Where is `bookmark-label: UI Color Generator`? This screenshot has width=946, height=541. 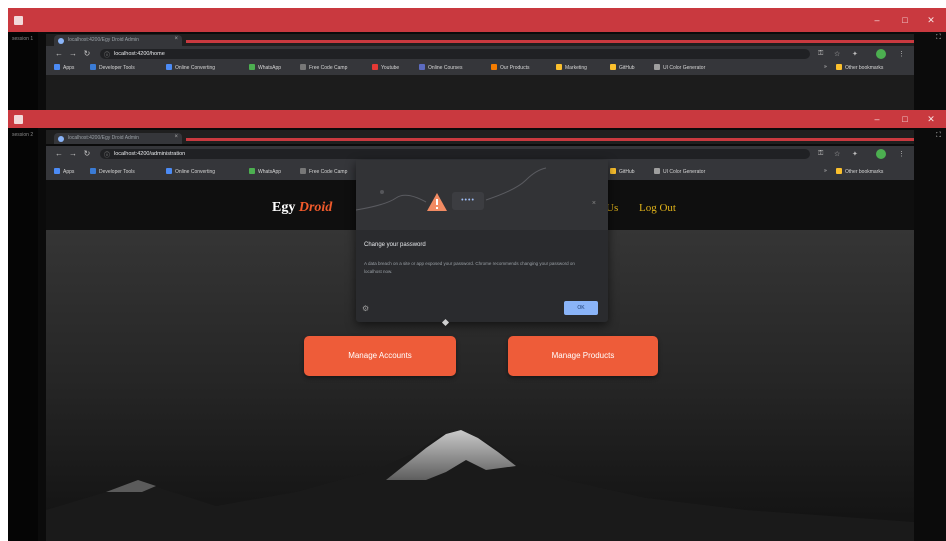
bookmark-label: UI Color Generator is located at coordinates (684, 172).